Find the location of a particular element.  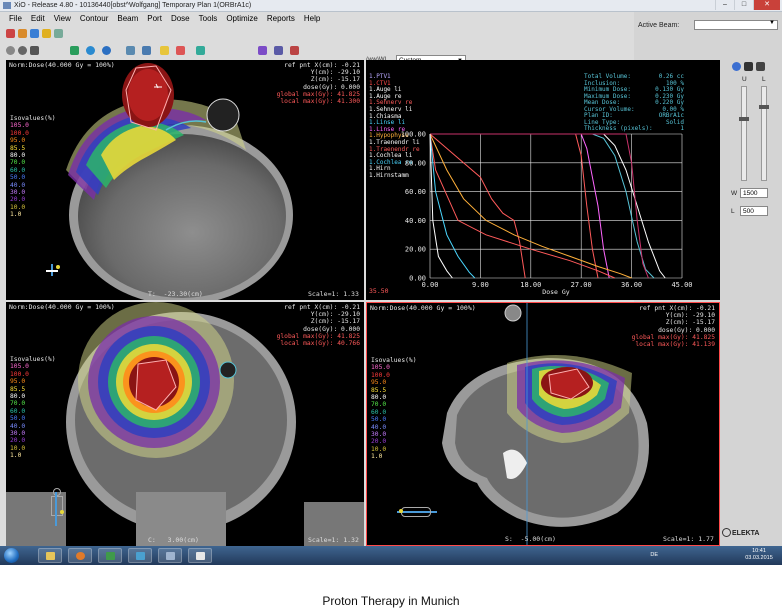

isovalue-level: 20.0 is located at coordinates (18, 200).